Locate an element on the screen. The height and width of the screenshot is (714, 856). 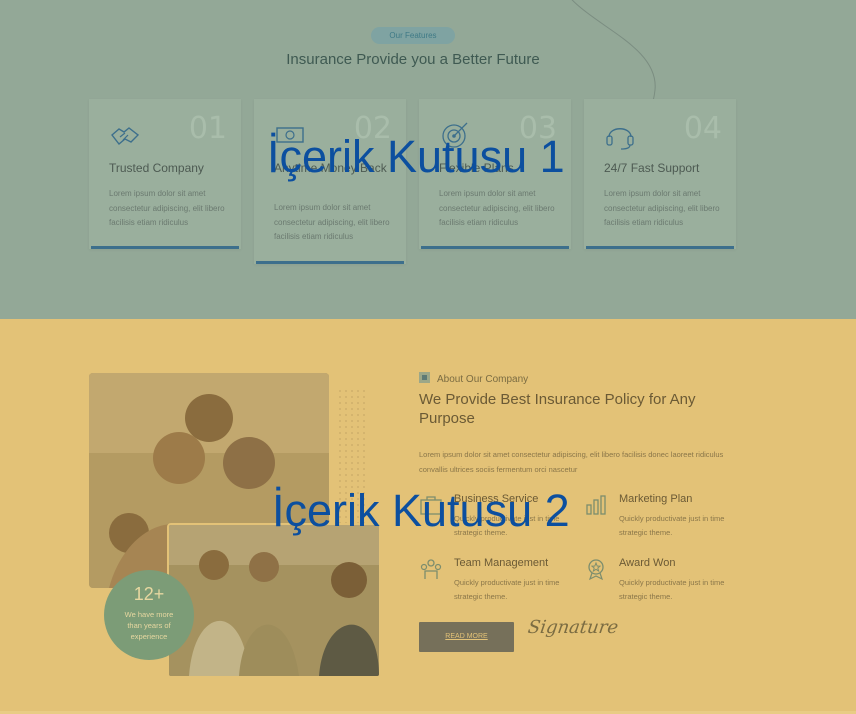
about-tag-label: About Our Company is located at coordinates (483, 379).